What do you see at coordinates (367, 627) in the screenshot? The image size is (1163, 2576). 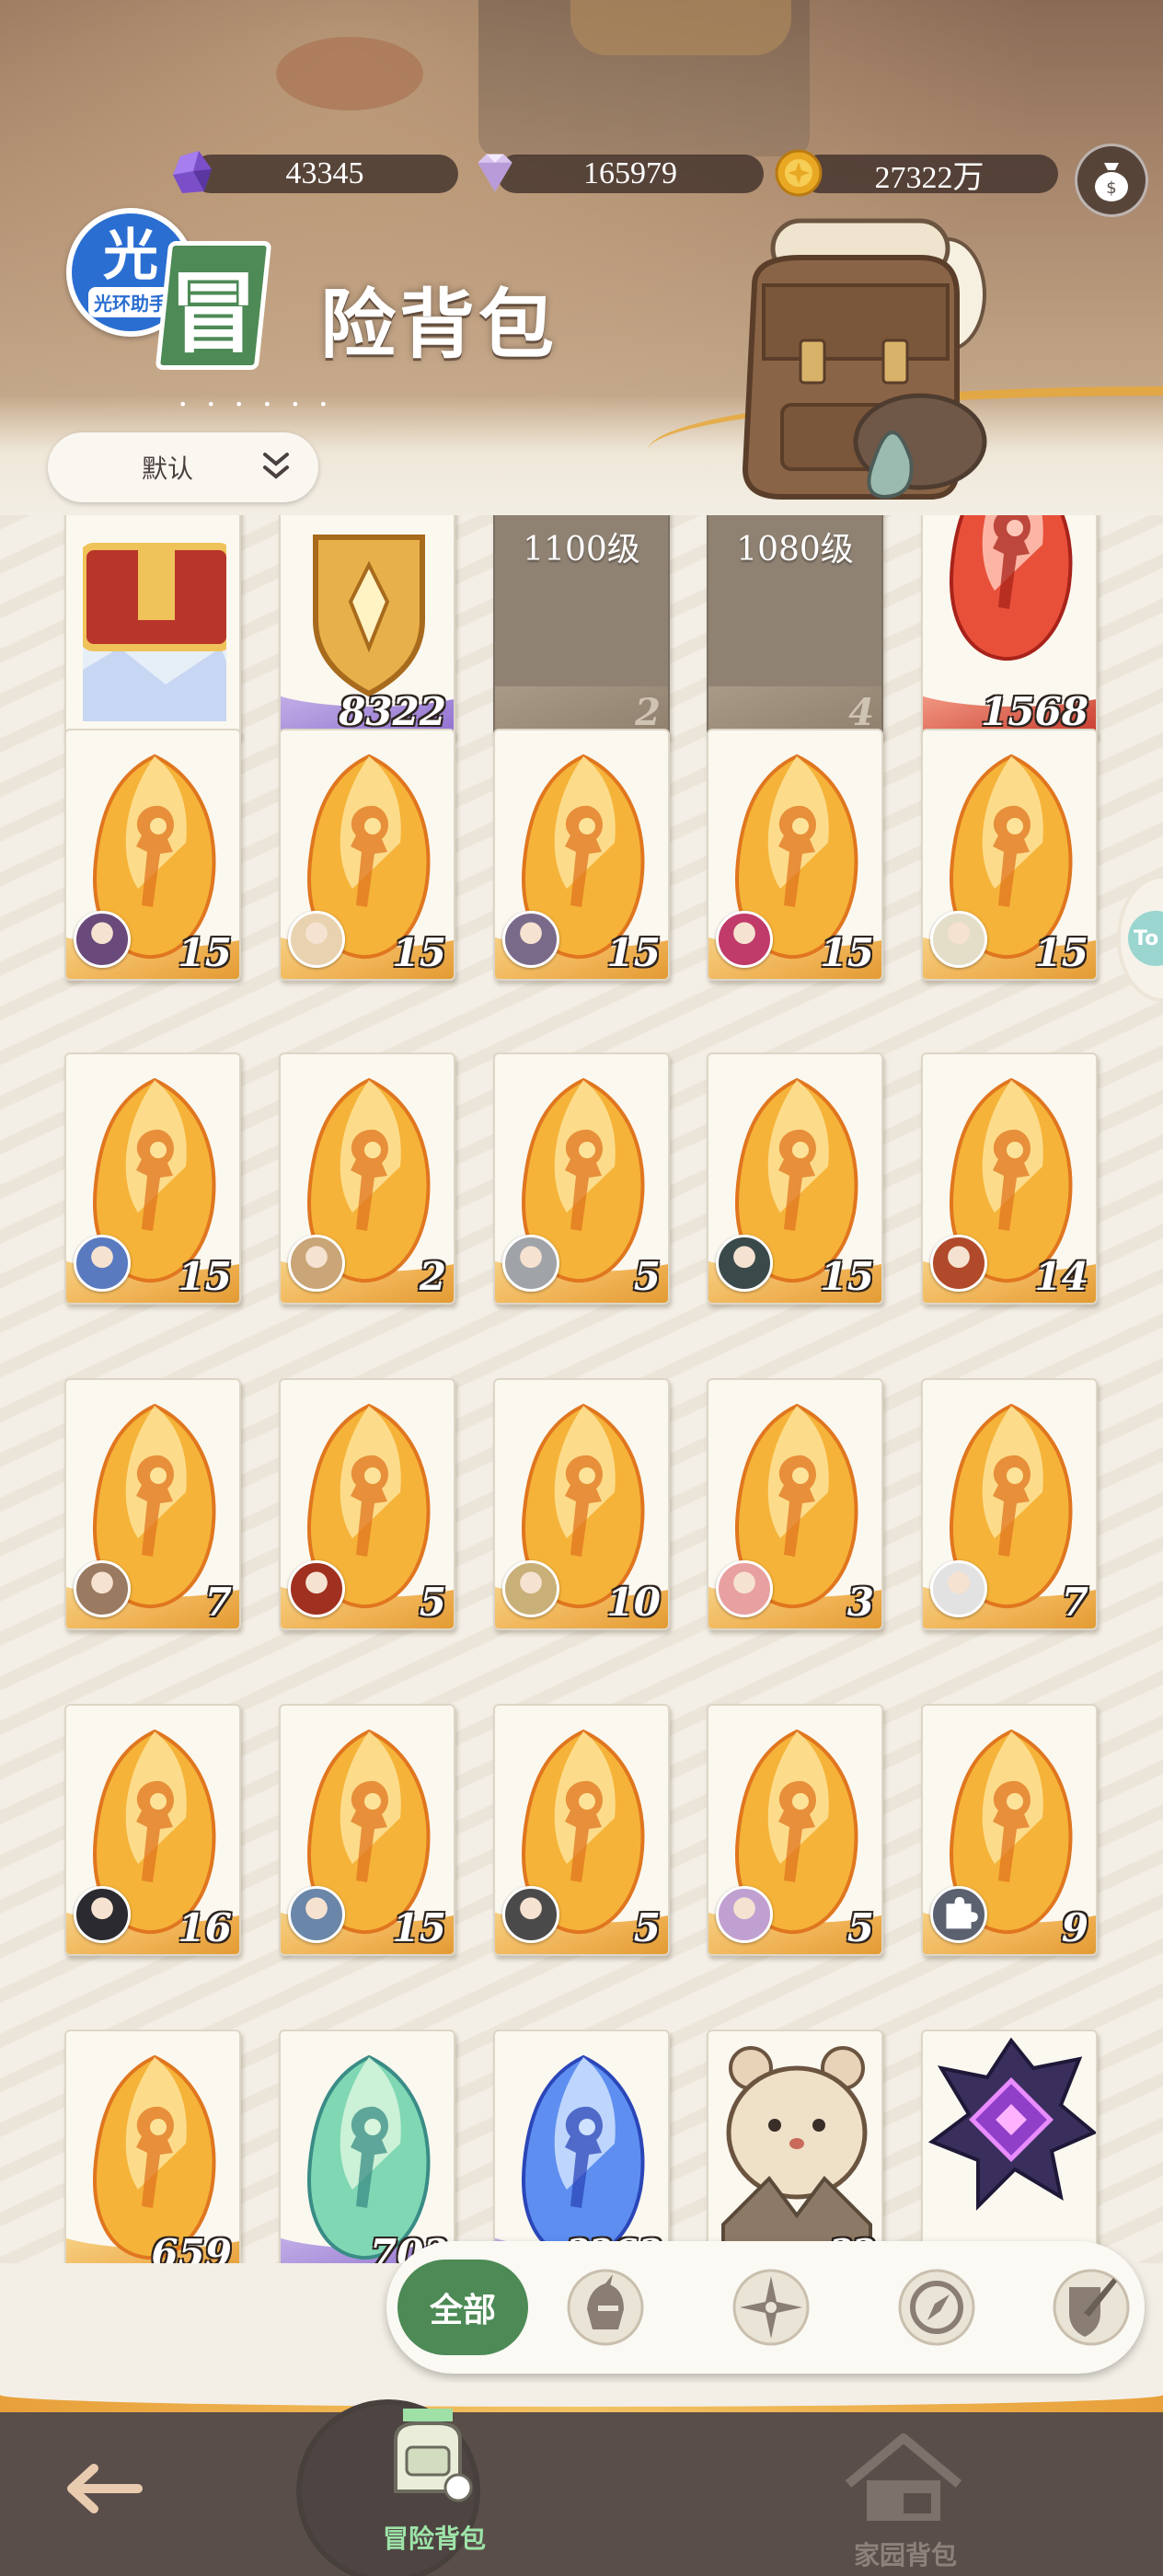 I see `item-card: 8322` at bounding box center [367, 627].